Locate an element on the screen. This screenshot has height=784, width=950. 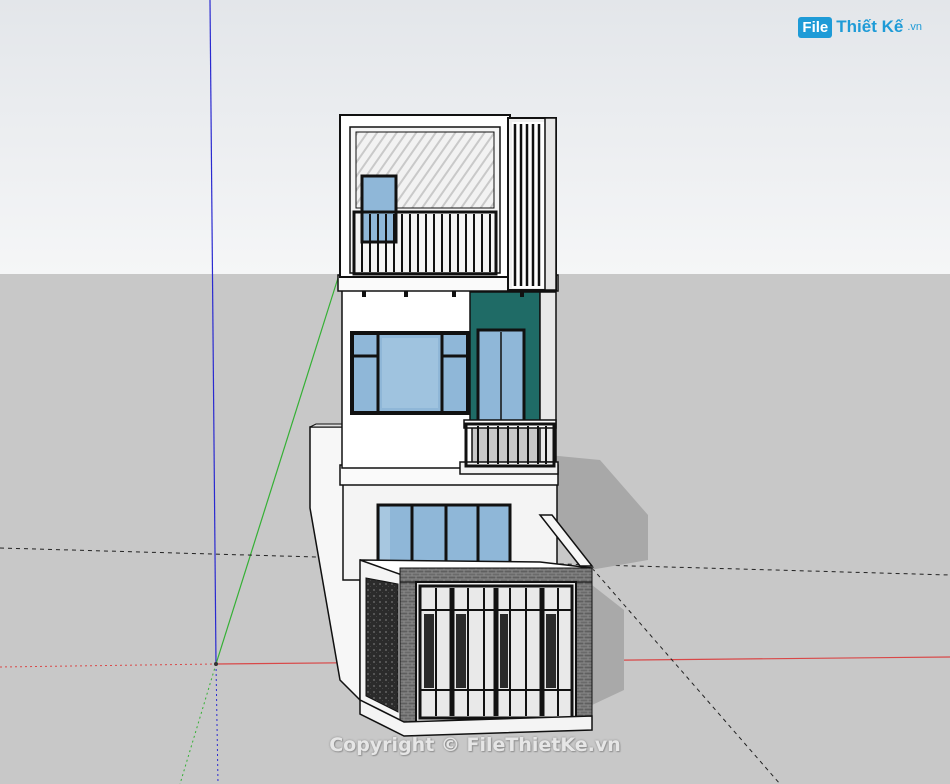
logo-tld: .vn is located at coordinates (914, 27).